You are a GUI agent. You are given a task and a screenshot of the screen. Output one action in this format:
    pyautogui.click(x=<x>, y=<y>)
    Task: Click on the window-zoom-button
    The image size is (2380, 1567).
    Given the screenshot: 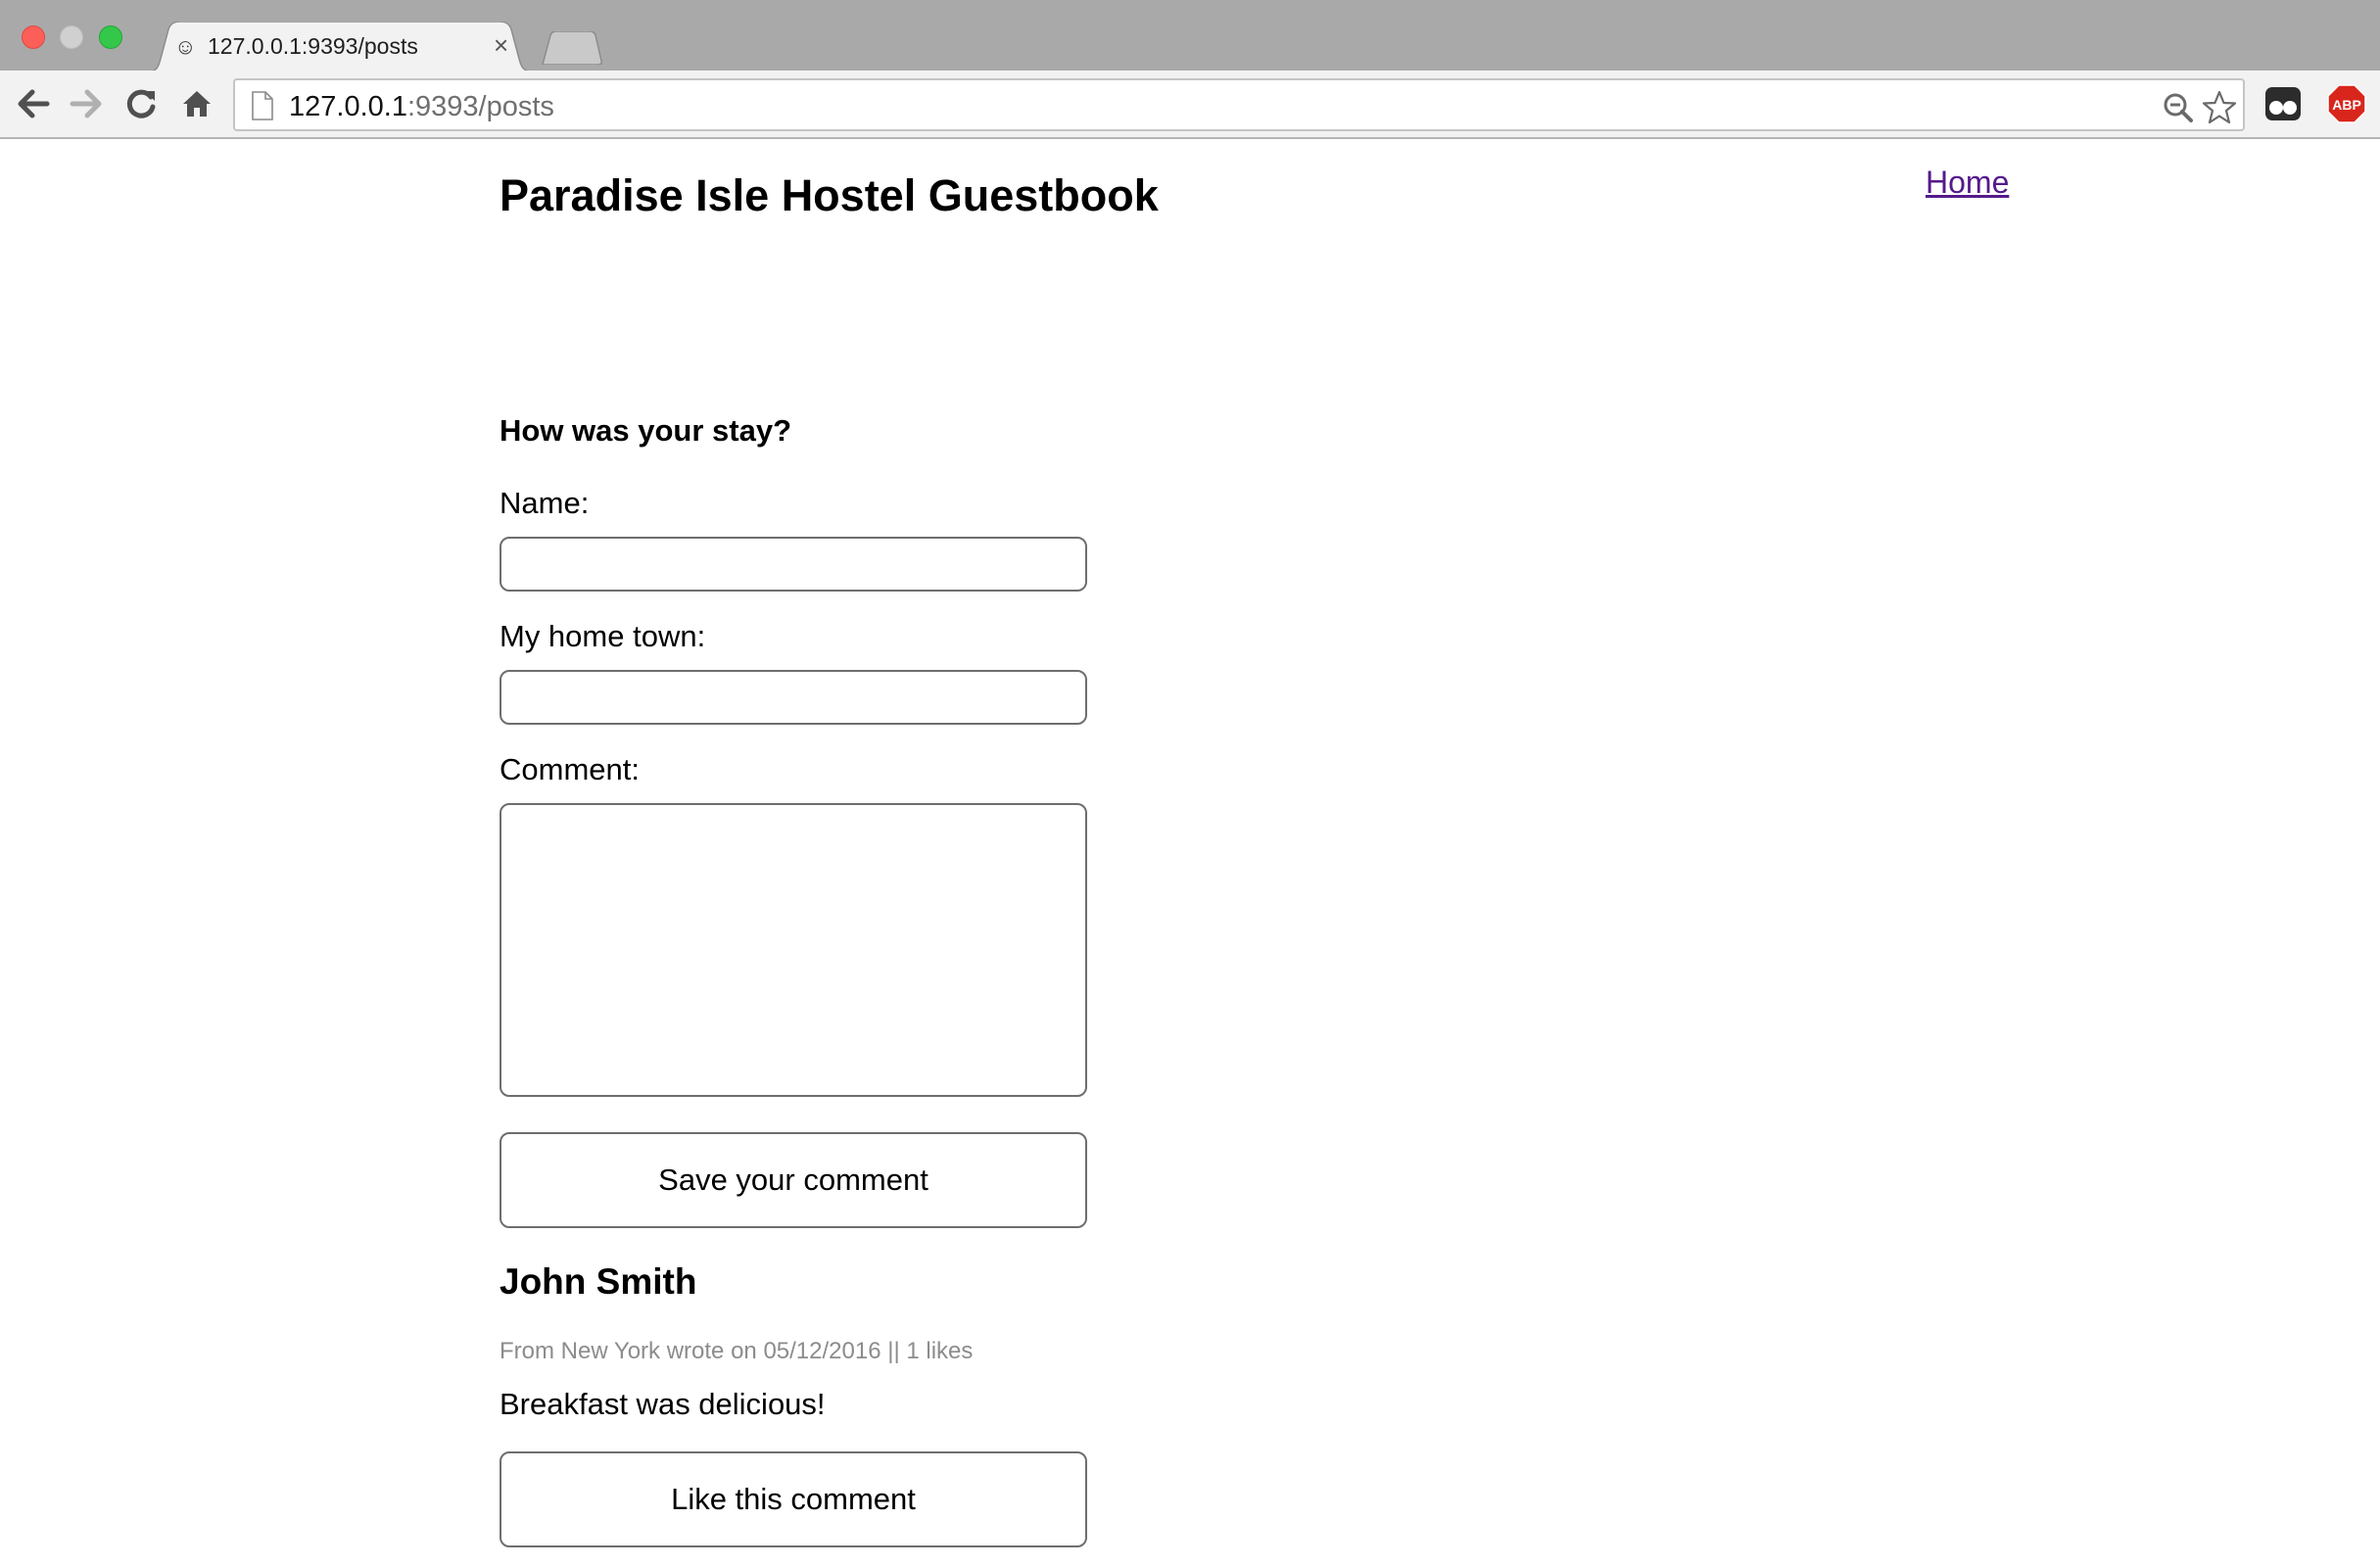 What is the action you would take?
    pyautogui.click(x=110, y=37)
    